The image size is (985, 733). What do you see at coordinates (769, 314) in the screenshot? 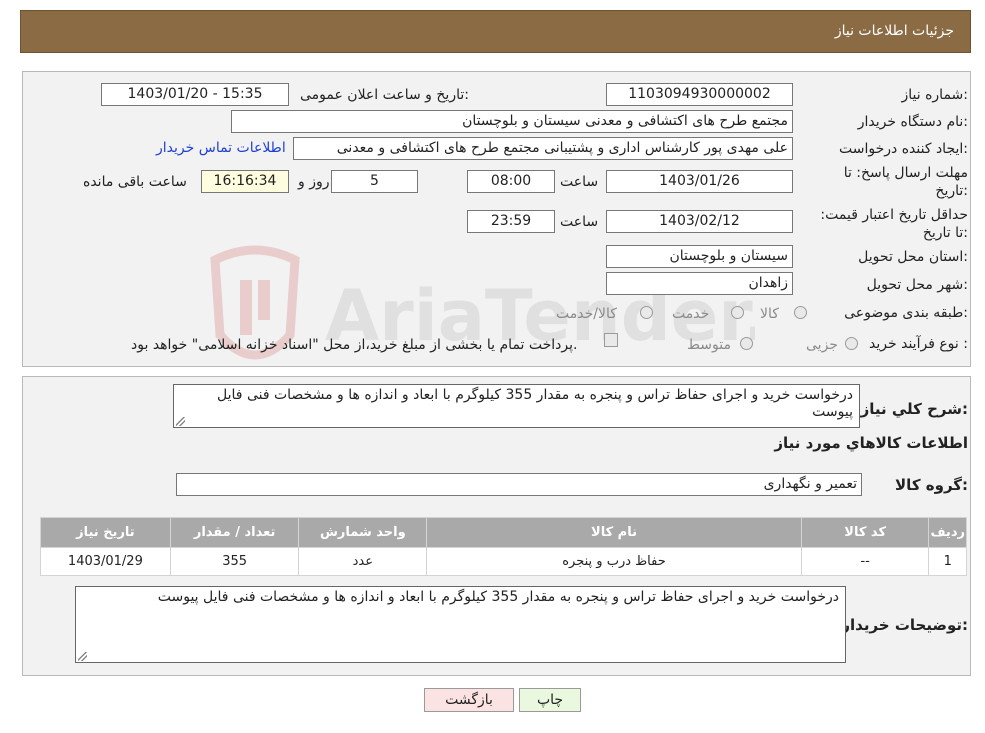
I see `category-goods-label: کالا` at bounding box center [769, 314].